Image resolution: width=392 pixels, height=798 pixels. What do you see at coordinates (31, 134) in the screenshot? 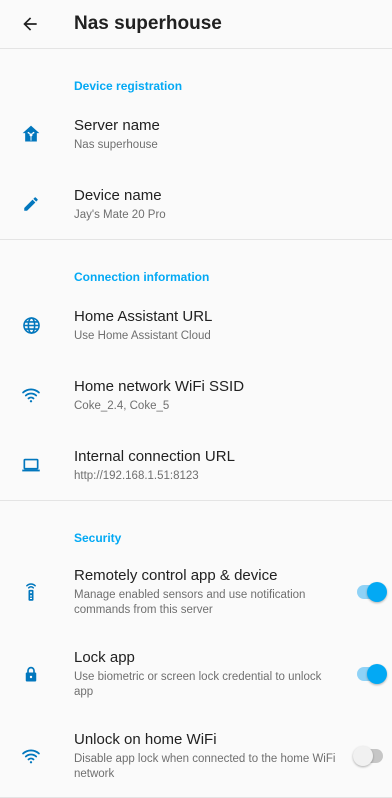
I see `home-assistant-icon` at bounding box center [31, 134].